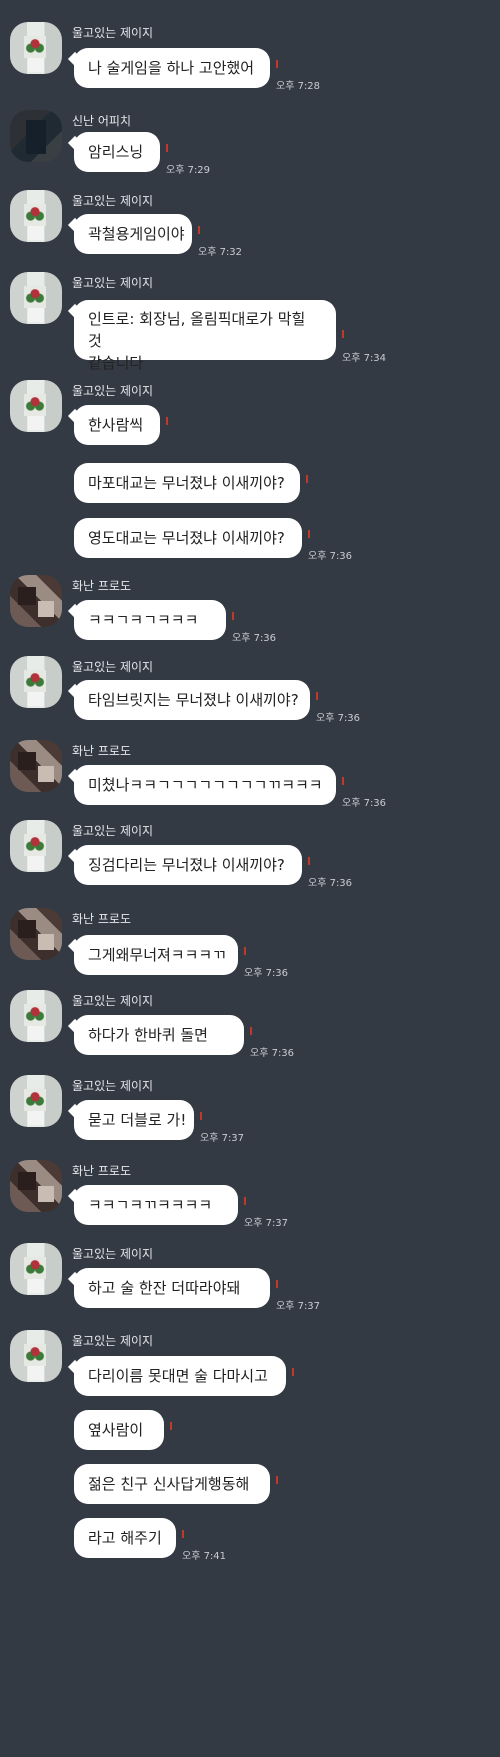  What do you see at coordinates (117, 152) in the screenshot?
I see `message-bubble: 암리스닝` at bounding box center [117, 152].